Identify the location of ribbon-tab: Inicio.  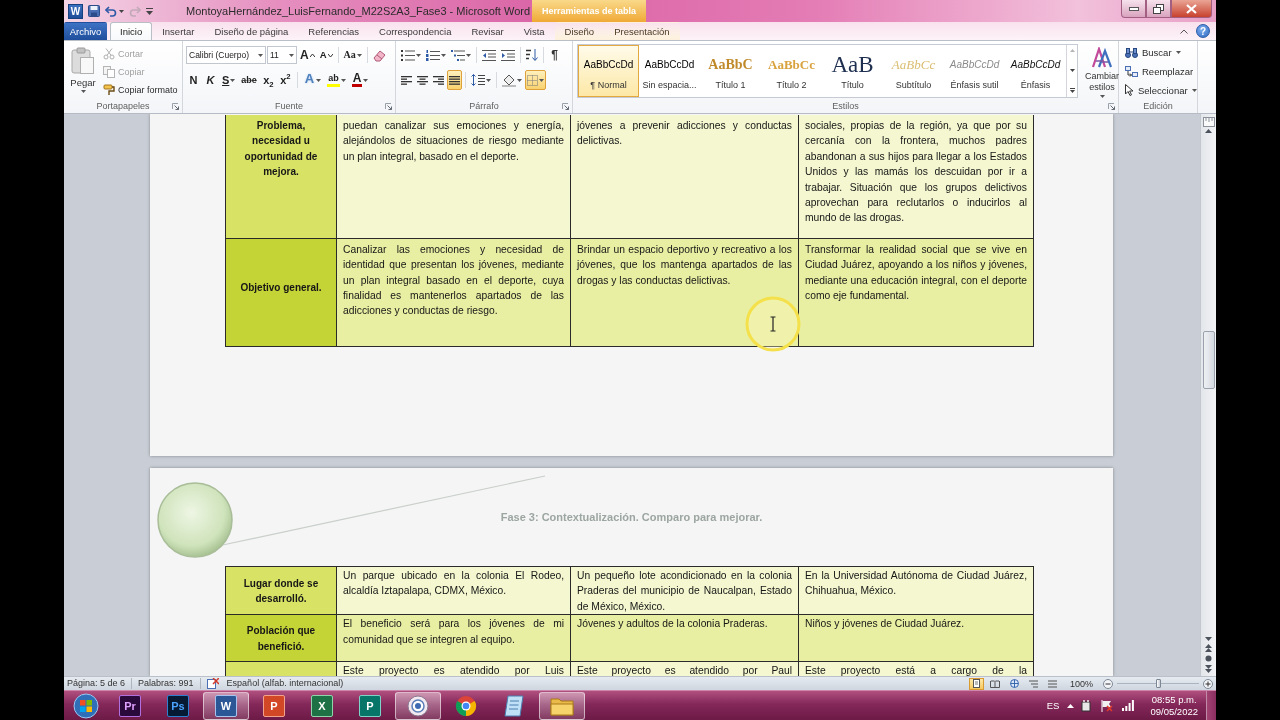
(131, 31).